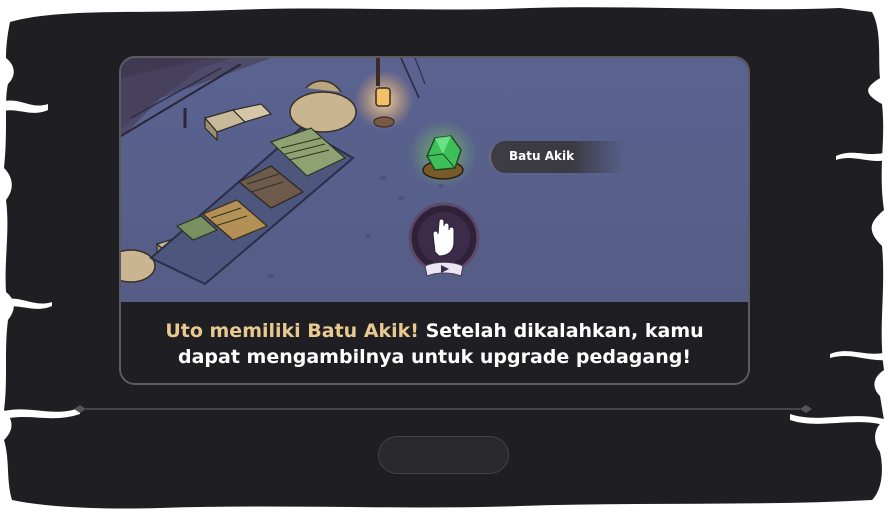 The image size is (888, 513). I want to click on caption-line-1-rest: Setelah dikalahkan, kamu, so click(561, 330).